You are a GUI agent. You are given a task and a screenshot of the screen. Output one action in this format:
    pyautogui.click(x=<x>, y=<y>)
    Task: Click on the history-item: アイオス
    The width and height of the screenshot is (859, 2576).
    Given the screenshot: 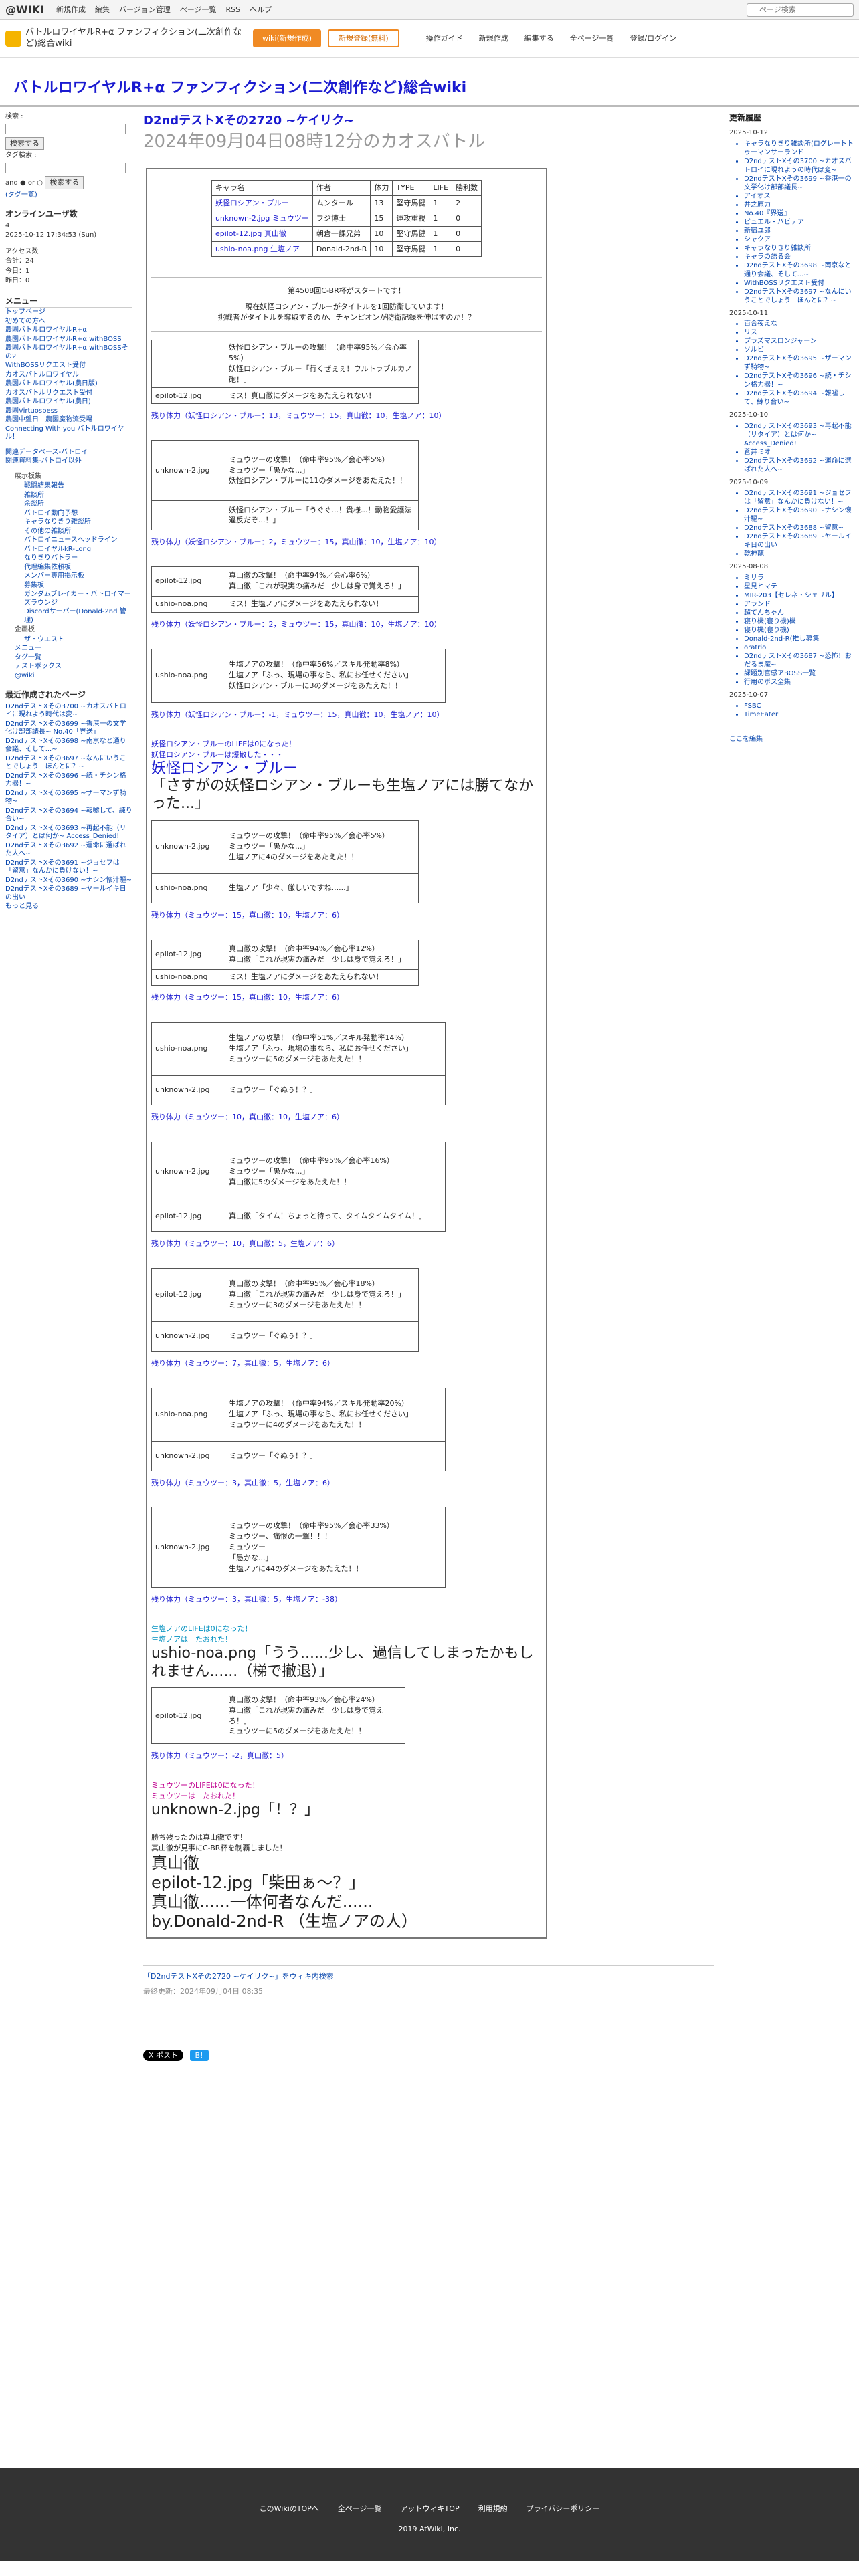 What is the action you would take?
    pyautogui.click(x=799, y=197)
    